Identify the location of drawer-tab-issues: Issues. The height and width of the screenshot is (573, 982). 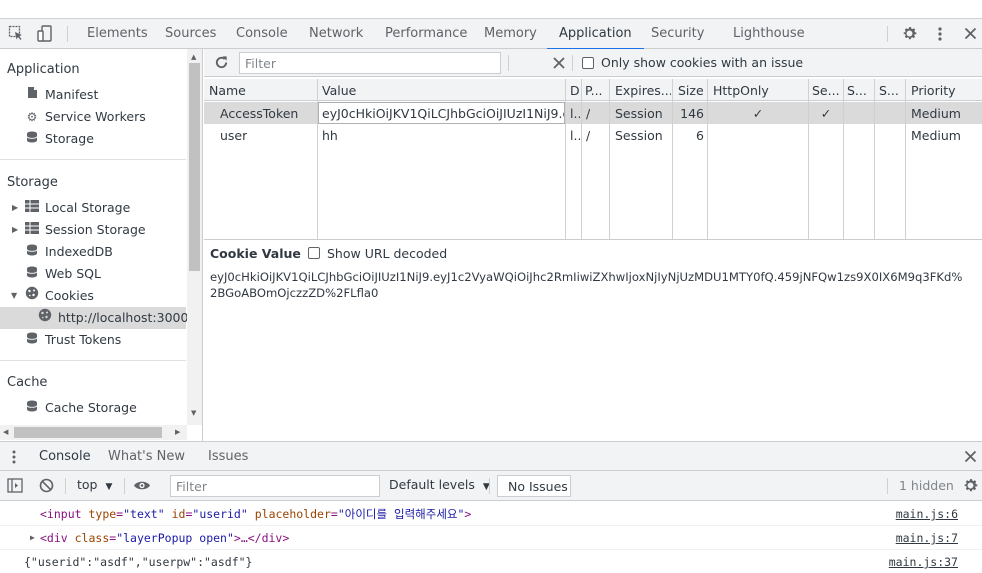
(228, 457).